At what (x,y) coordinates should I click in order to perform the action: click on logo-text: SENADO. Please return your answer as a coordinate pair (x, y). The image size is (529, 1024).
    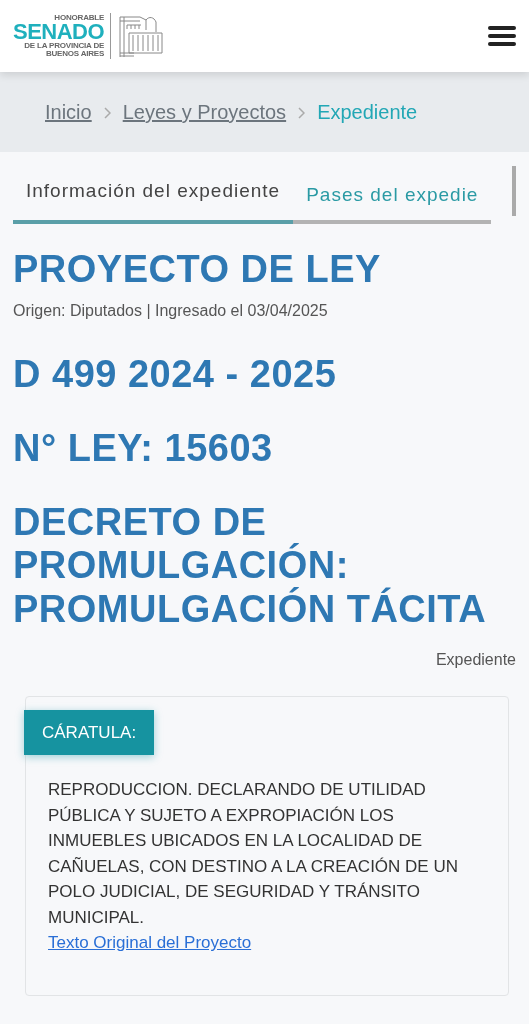
    Looking at the image, I should click on (59, 32).